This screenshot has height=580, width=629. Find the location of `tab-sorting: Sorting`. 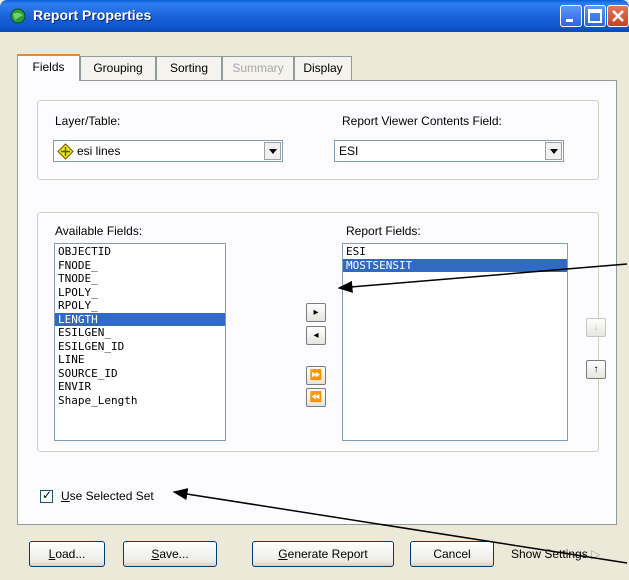

tab-sorting: Sorting is located at coordinates (189, 68).